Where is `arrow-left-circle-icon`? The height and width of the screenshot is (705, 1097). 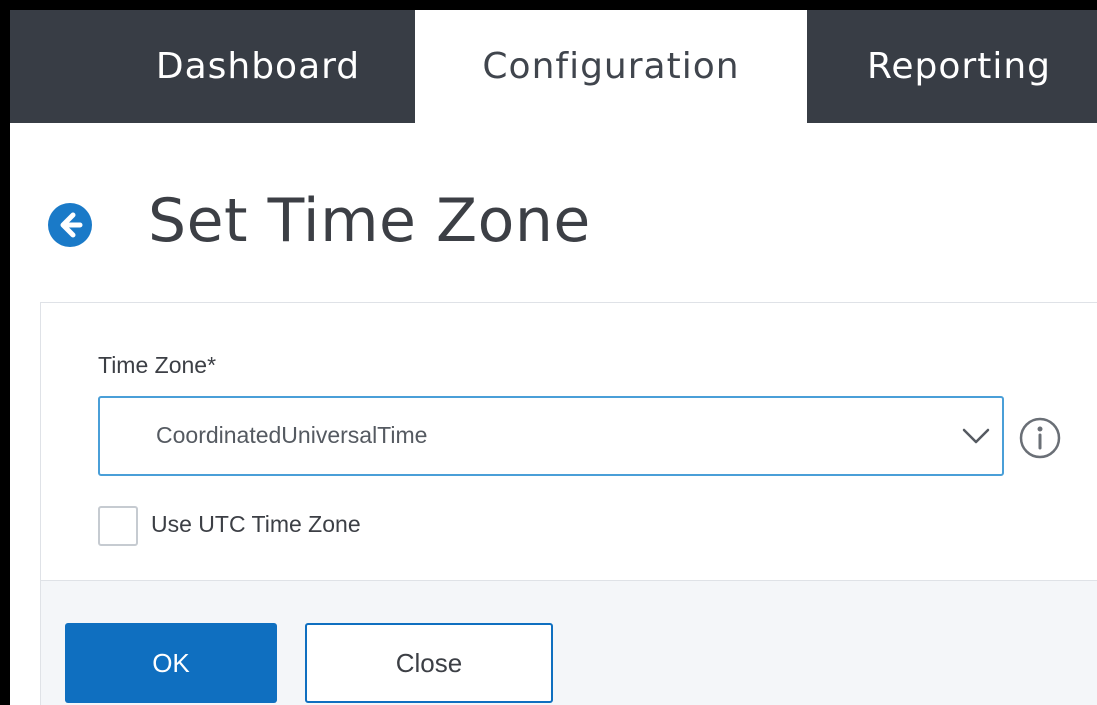
arrow-left-circle-icon is located at coordinates (70, 225).